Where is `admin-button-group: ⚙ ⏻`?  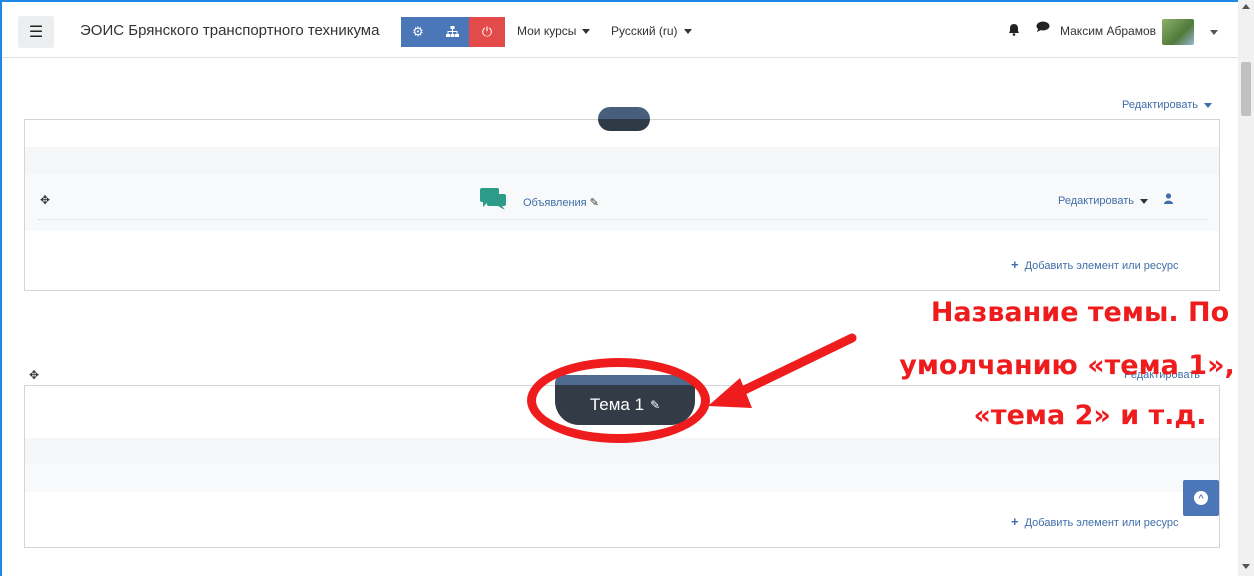
admin-button-group: ⚙ ⏻ is located at coordinates (453, 32).